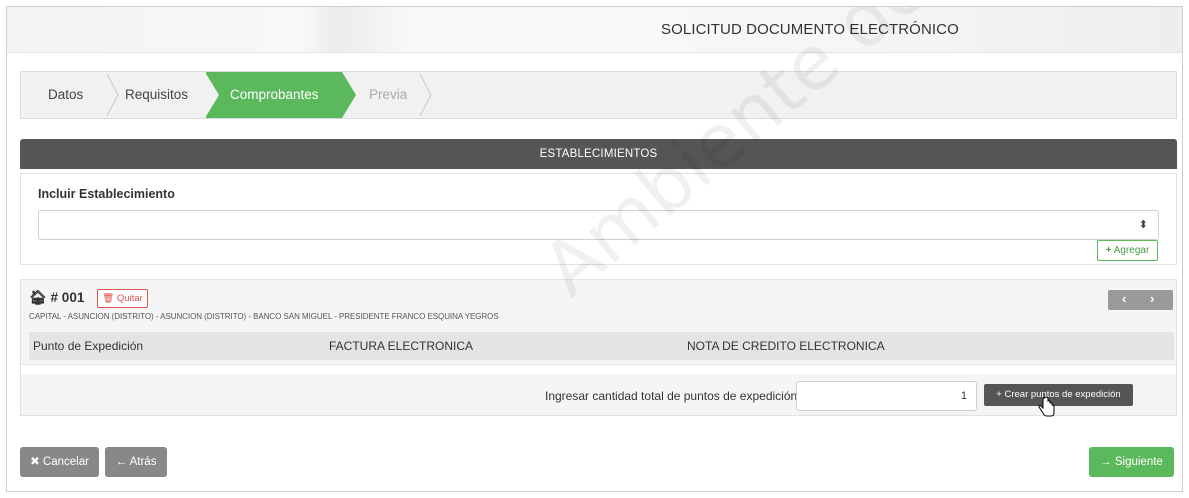 The width and height of the screenshot is (1189, 498). What do you see at coordinates (1138, 462) in the screenshot?
I see `next-label: Siguiente` at bounding box center [1138, 462].